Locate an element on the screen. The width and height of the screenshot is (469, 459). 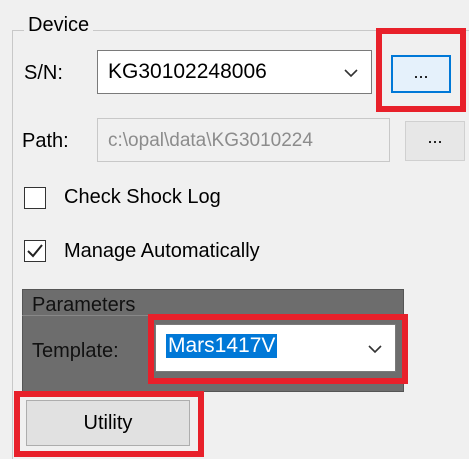
template-combobox: Mars1417V is located at coordinates (275, 348).